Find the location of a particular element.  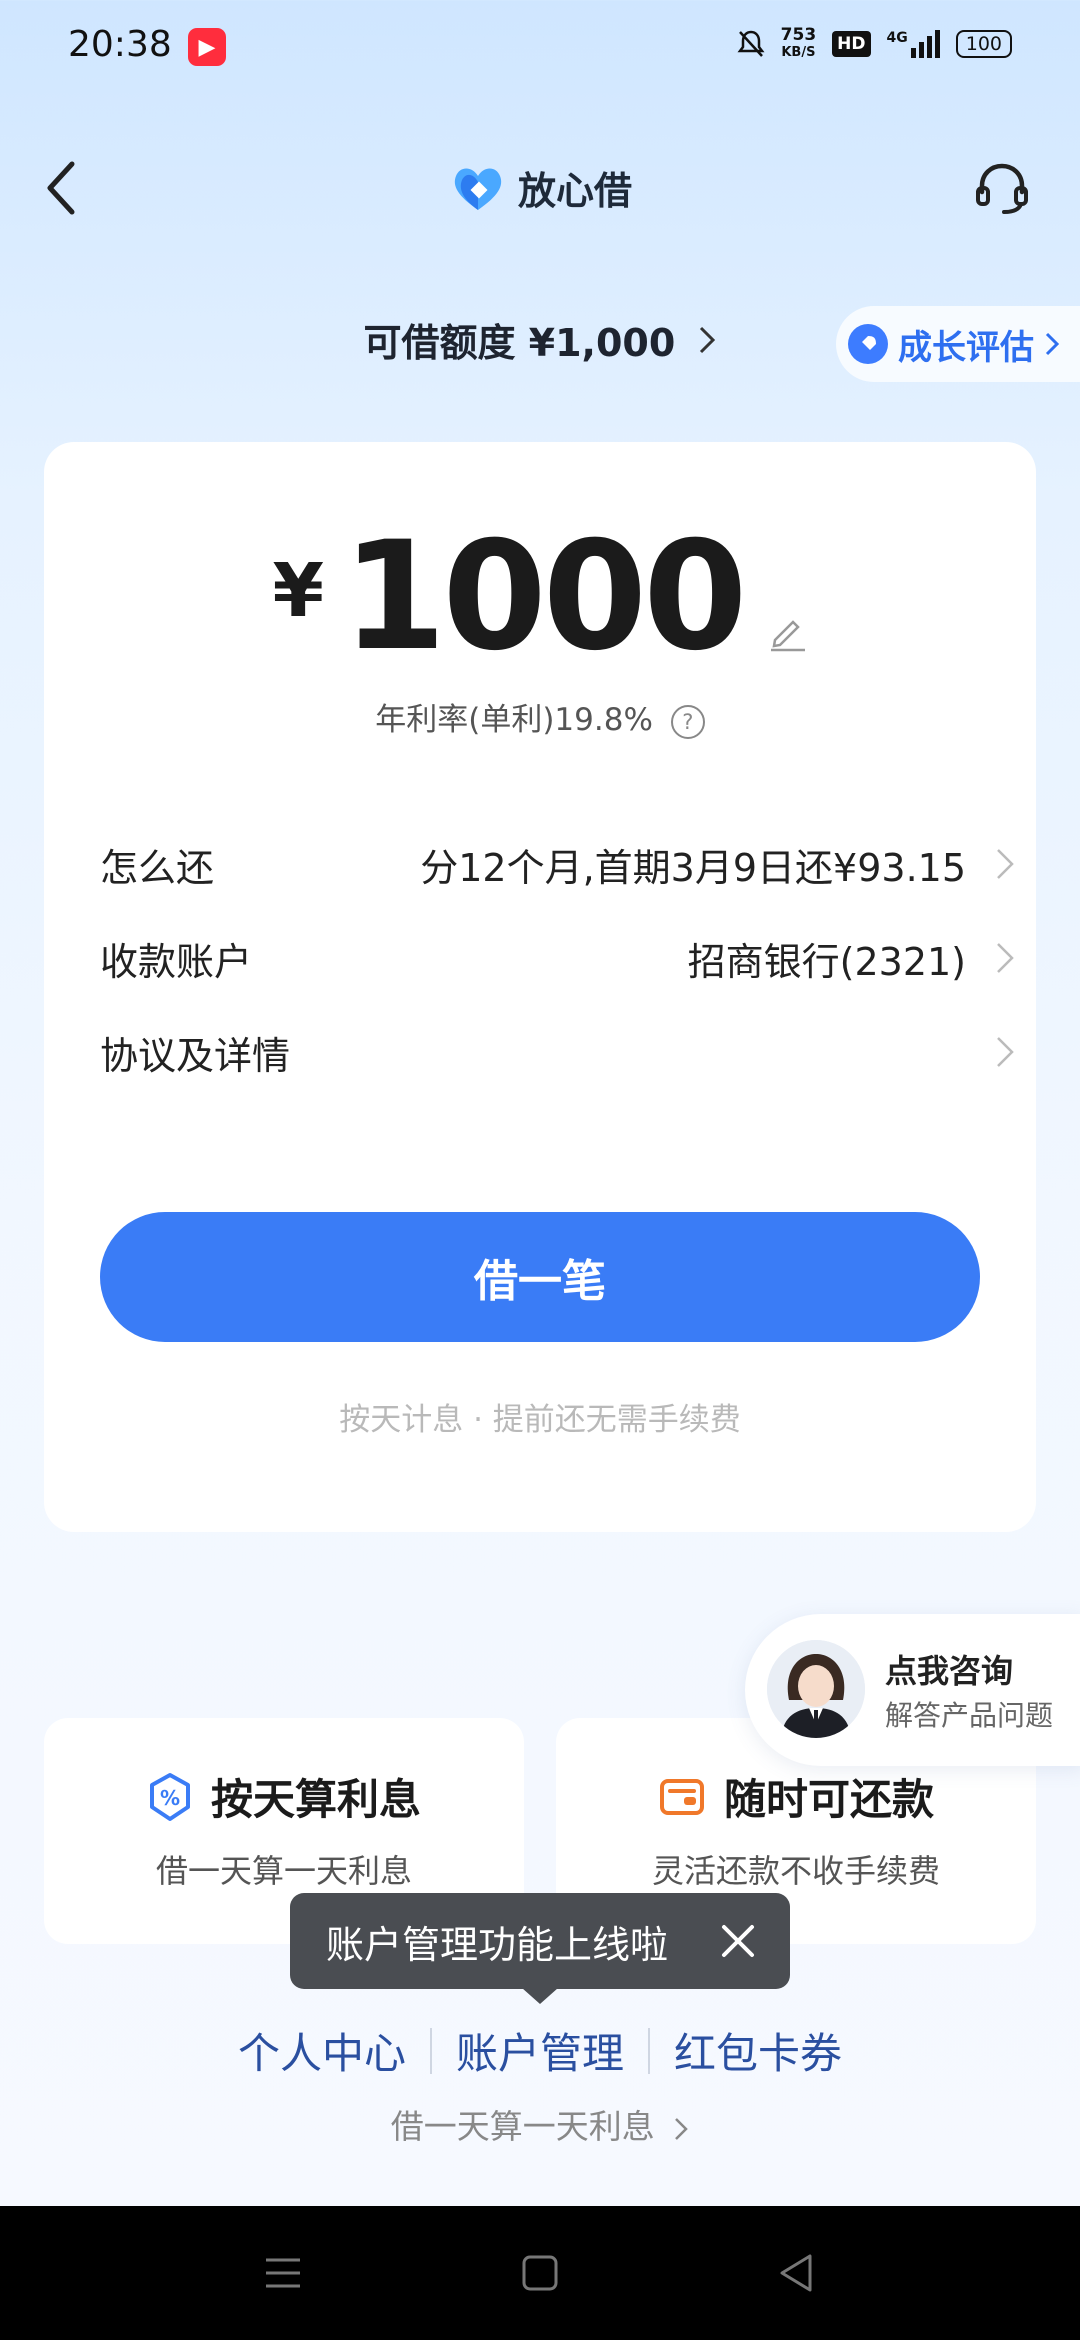

feature-title-text: 随时可还款 is located at coordinates (828, 1799).